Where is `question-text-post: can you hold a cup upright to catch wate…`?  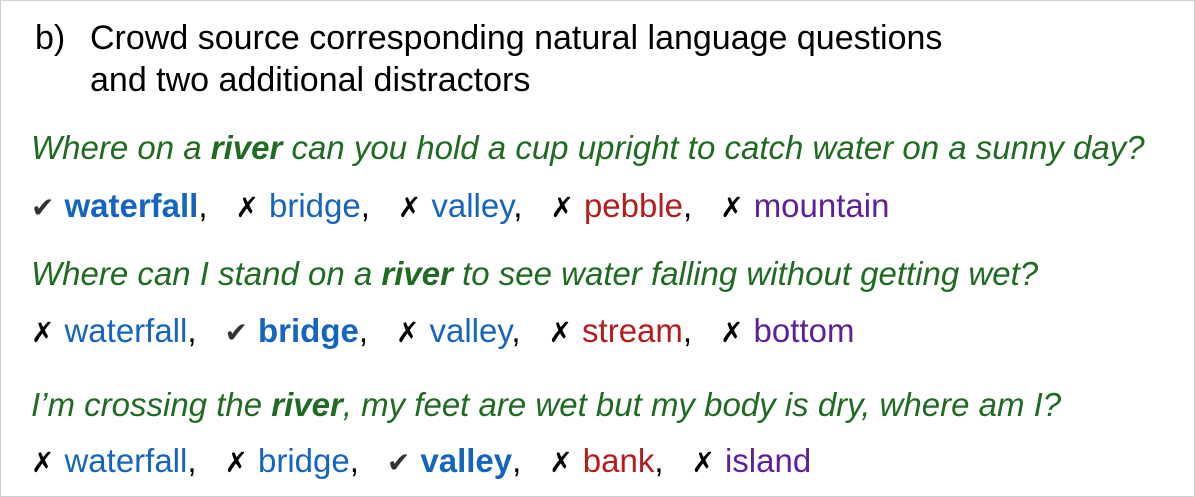
question-text-post: can you hold a cup upright to catch wate… is located at coordinates (713, 147).